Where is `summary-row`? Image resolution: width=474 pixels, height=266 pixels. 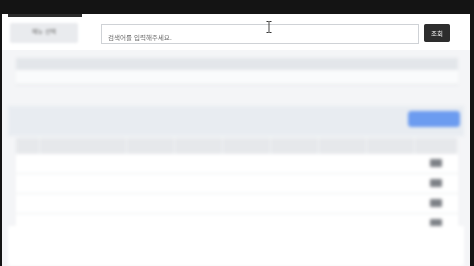 summary-row is located at coordinates (237, 77).